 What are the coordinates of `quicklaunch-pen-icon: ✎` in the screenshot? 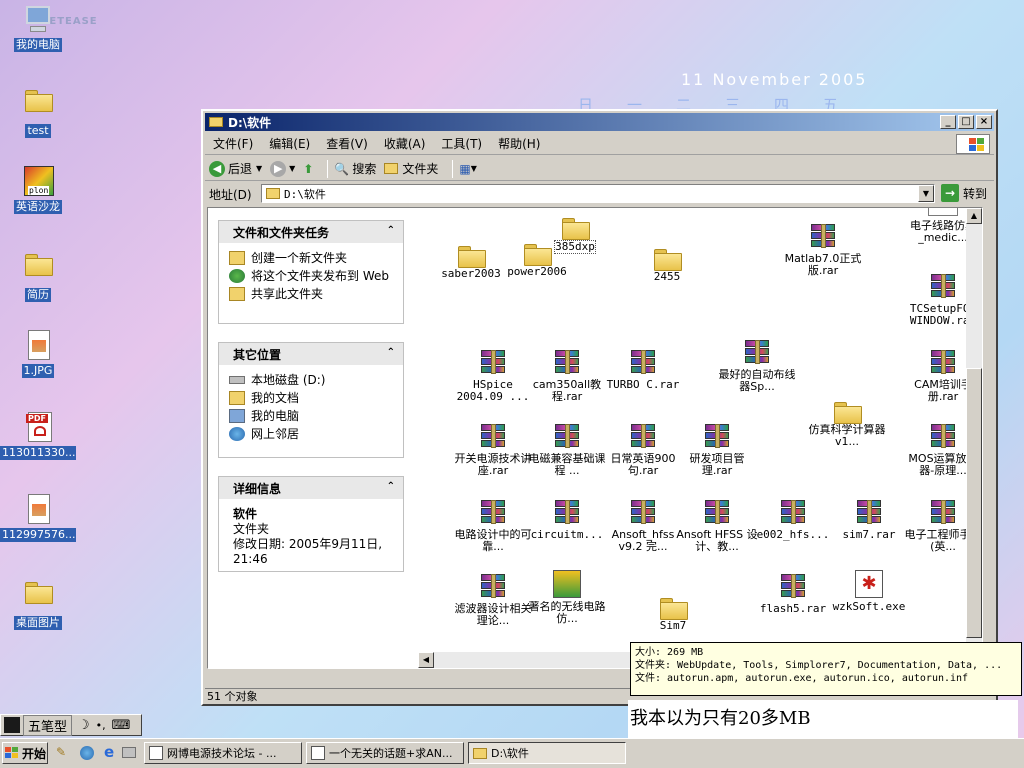 It's located at (61, 752).